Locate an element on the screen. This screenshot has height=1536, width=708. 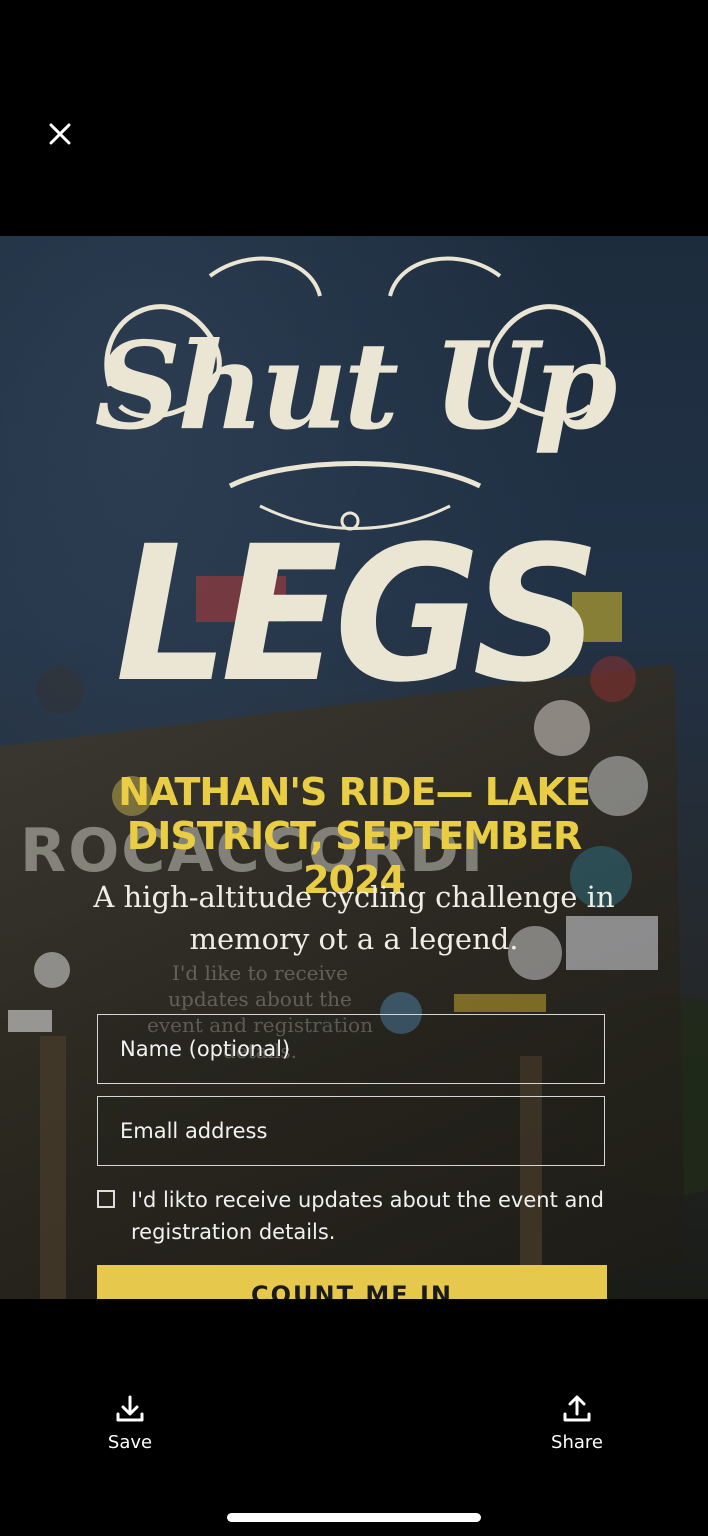
close-button is located at coordinates (60, 134).